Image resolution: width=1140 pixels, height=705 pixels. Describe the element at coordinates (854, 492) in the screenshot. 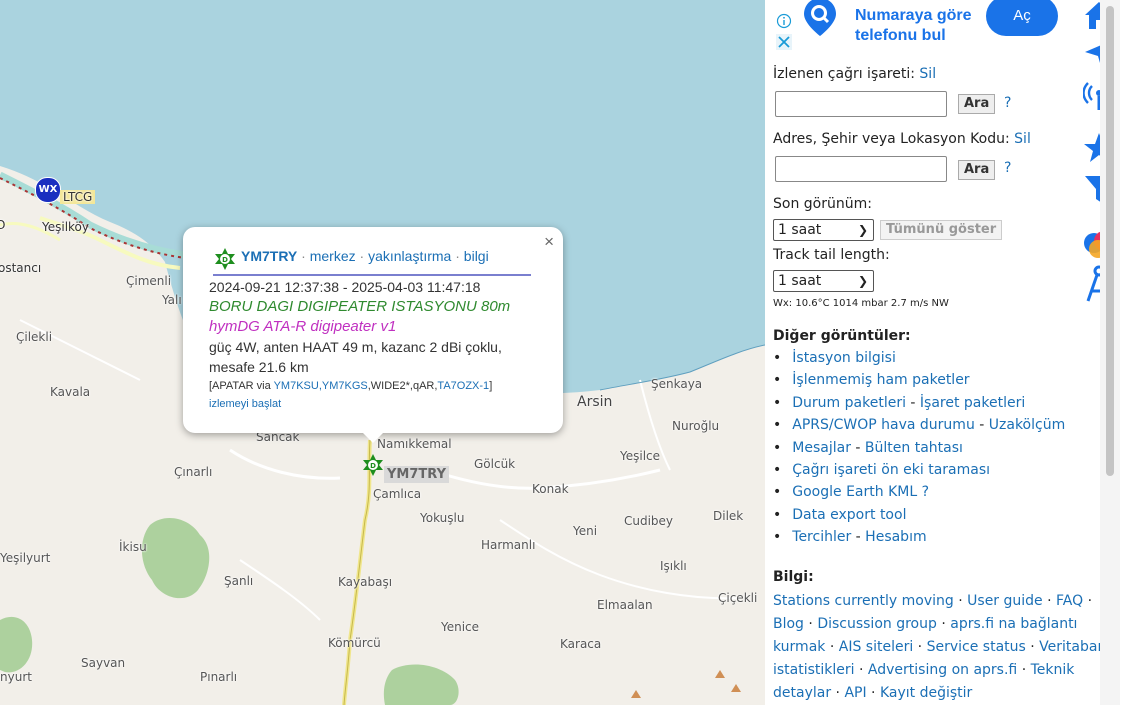

I see `kml-link: Google Earth KML` at that location.